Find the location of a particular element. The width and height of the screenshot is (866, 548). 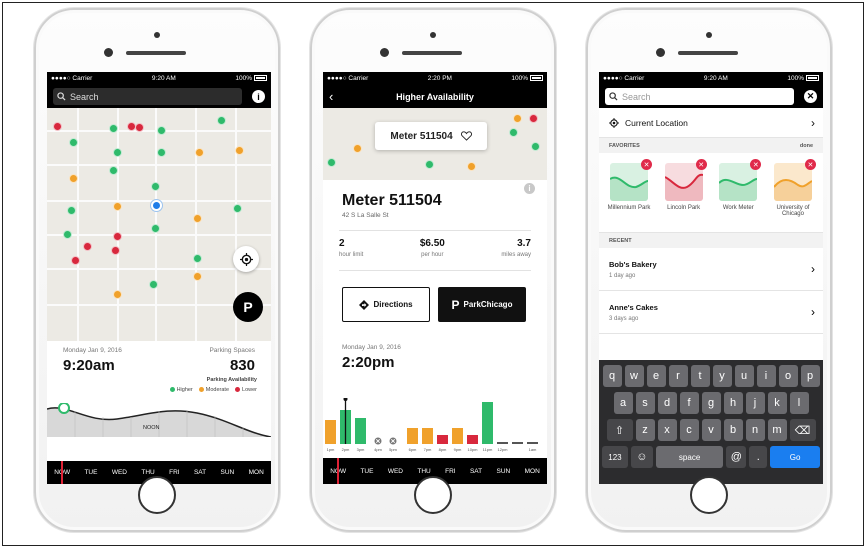

availability-wave-chart is located at coordinates (159, 420).